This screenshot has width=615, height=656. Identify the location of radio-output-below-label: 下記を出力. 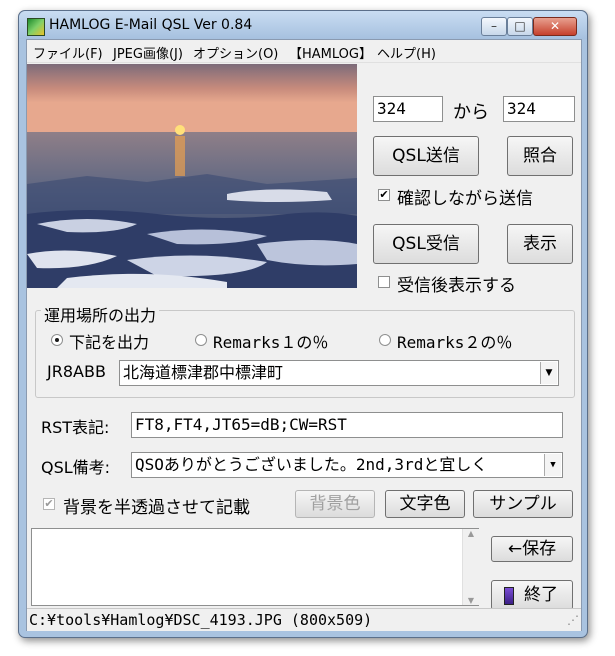
(109, 342).